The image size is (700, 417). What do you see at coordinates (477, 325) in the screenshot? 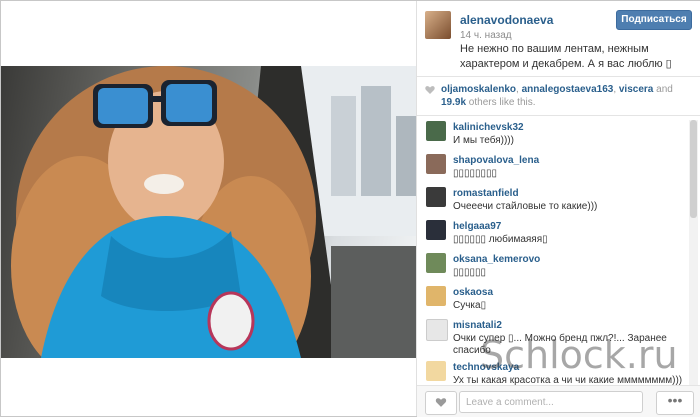
I see `comment-username: misnatali2` at bounding box center [477, 325].